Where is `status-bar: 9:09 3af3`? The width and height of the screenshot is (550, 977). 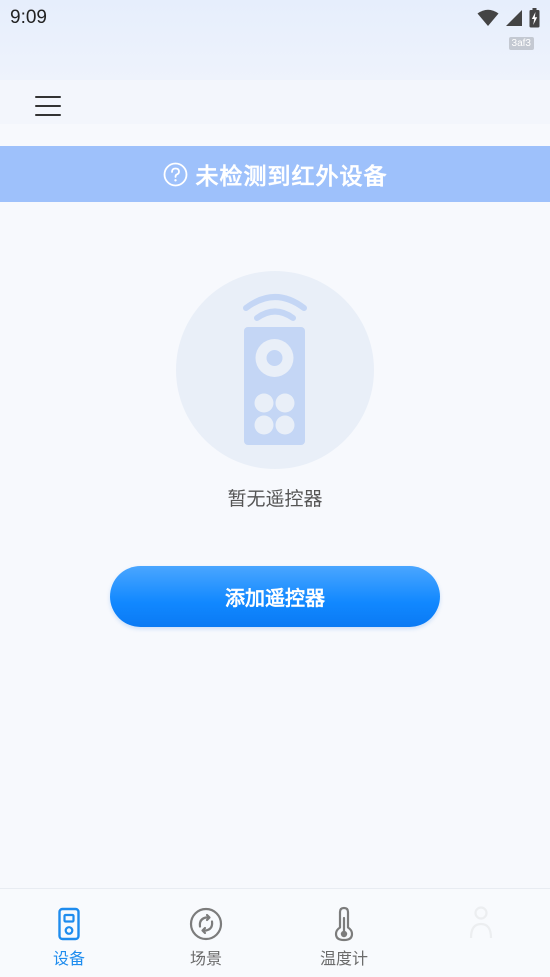 status-bar: 9:09 3af3 is located at coordinates (275, 40).